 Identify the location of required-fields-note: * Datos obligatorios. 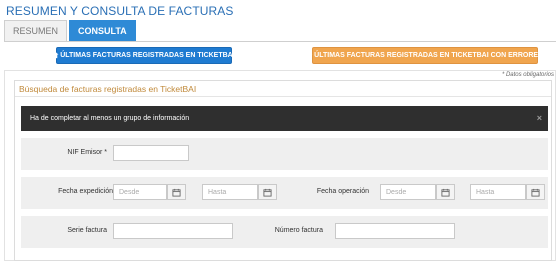
(527, 75).